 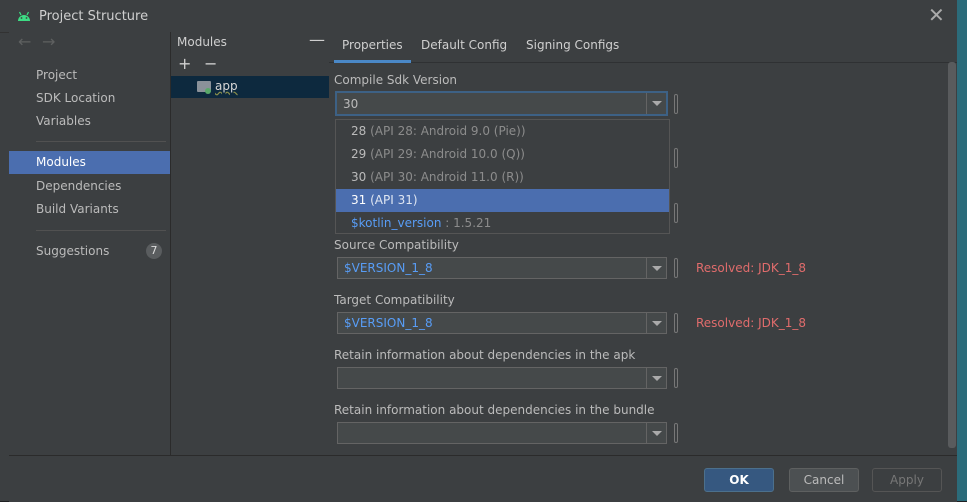 What do you see at coordinates (27, 41) in the screenshot?
I see `back-arrow-icon: ←` at bounding box center [27, 41].